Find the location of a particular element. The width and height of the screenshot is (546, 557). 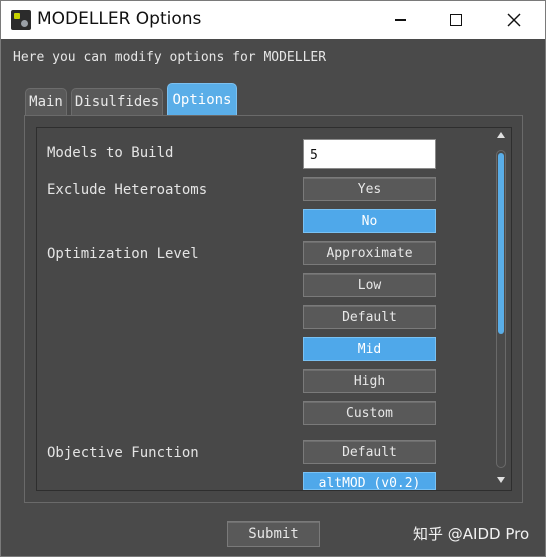

close-icon is located at coordinates (514, 20).